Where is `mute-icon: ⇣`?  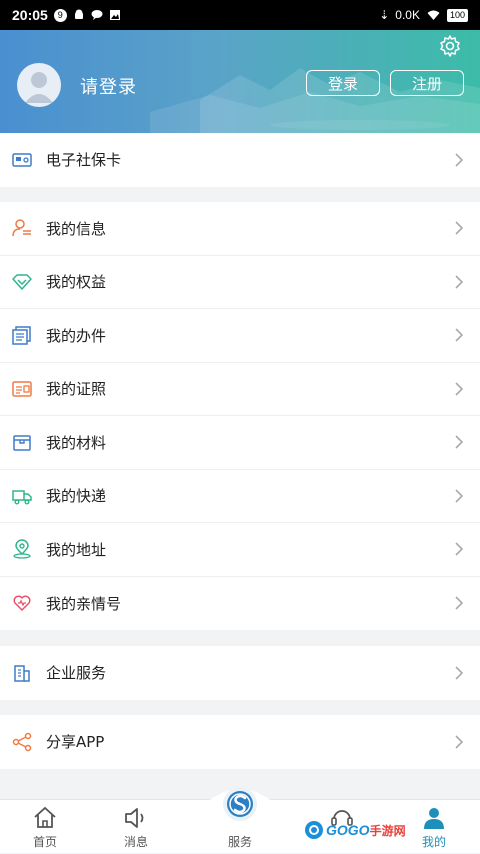
mute-icon: ⇣ is located at coordinates (384, 15).